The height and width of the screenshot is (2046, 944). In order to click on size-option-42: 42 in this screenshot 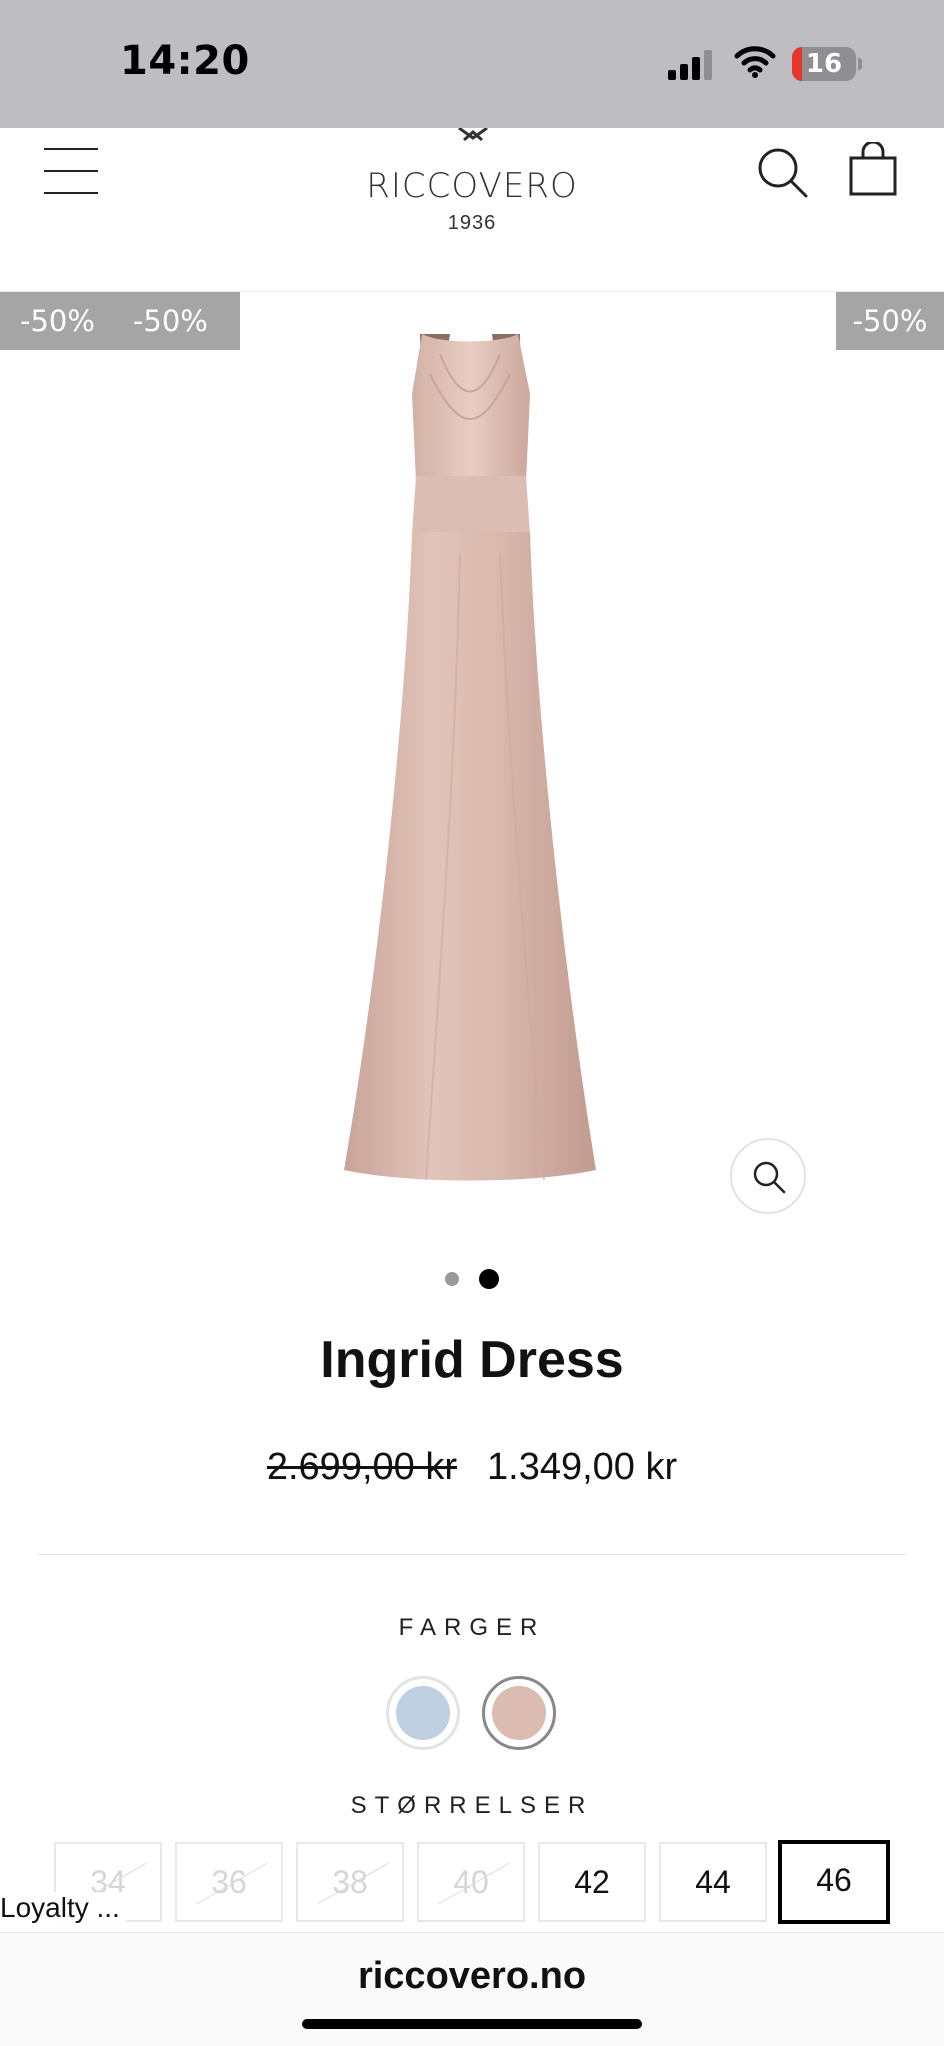, I will do `click(592, 1882)`.